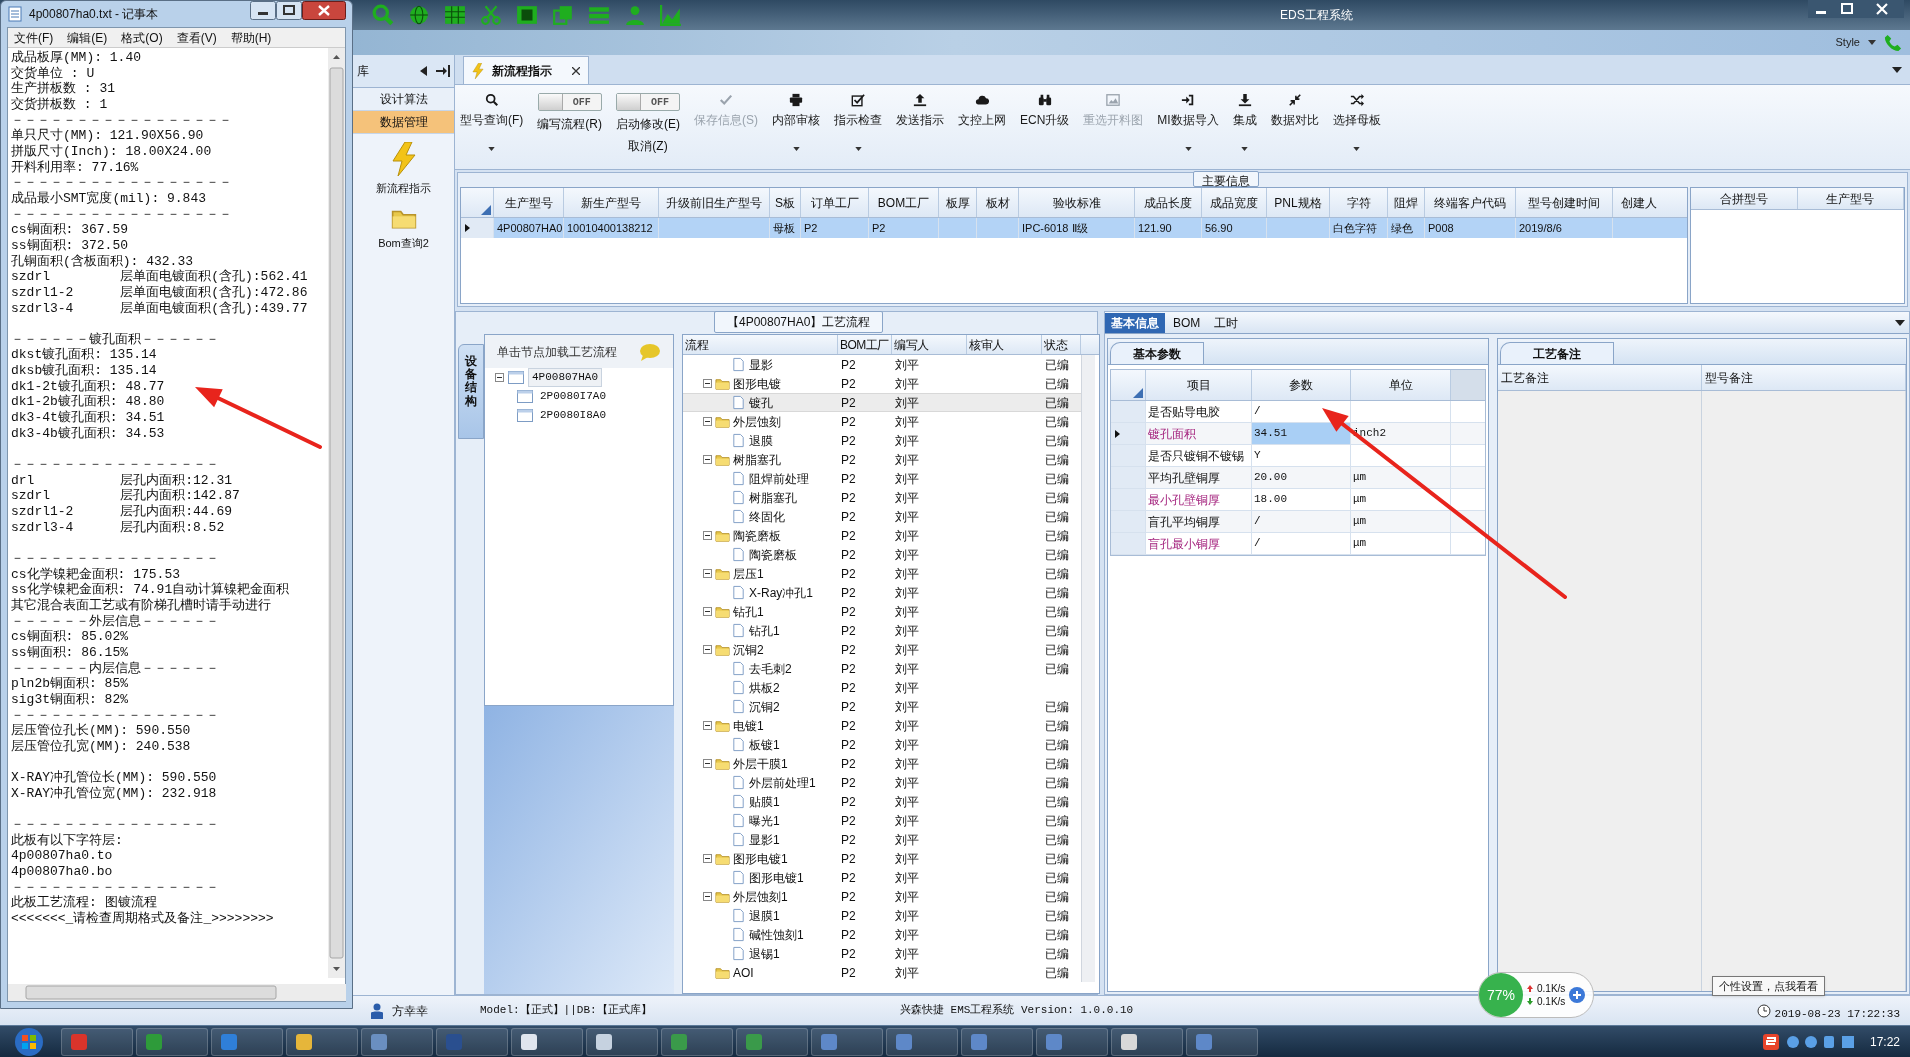 This screenshot has height=1057, width=1910. I want to click on column-header: 合拼型号, so click(1744, 198).